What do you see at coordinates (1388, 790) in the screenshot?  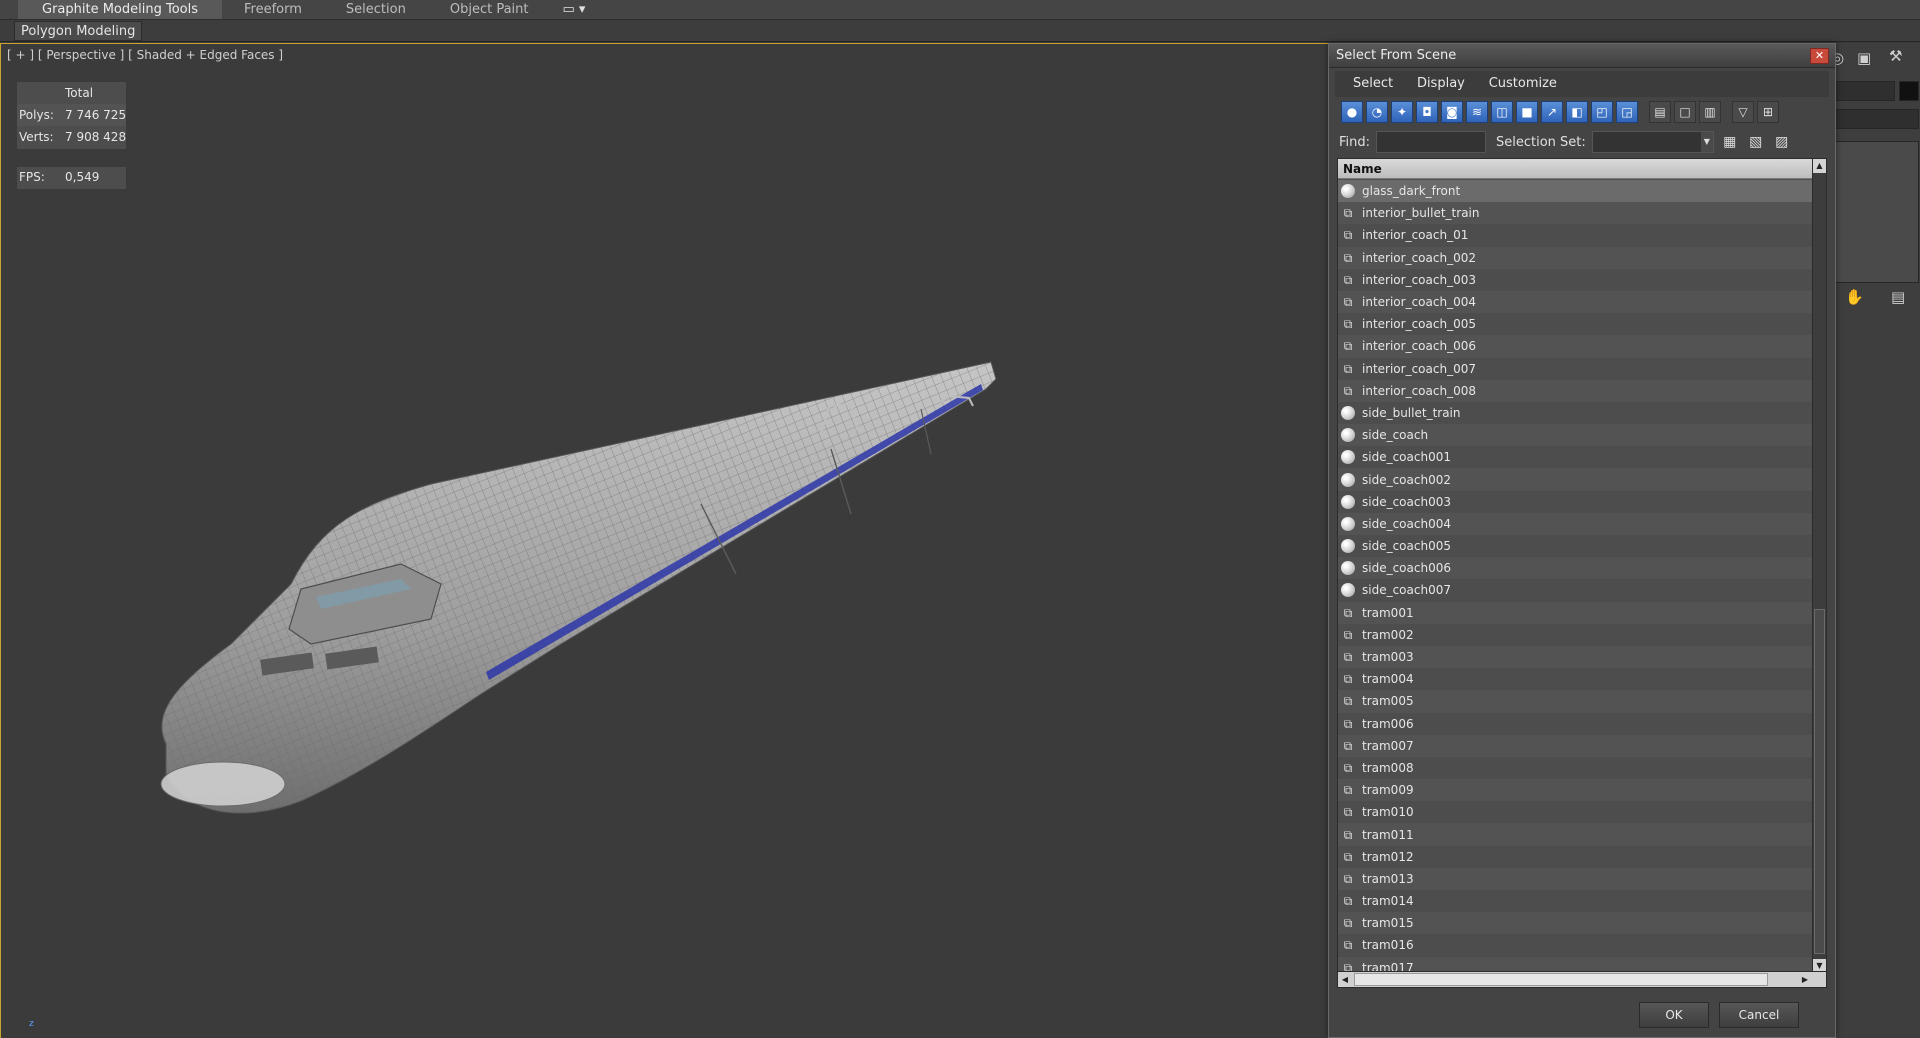 I see `list-item-label: tram009` at bounding box center [1388, 790].